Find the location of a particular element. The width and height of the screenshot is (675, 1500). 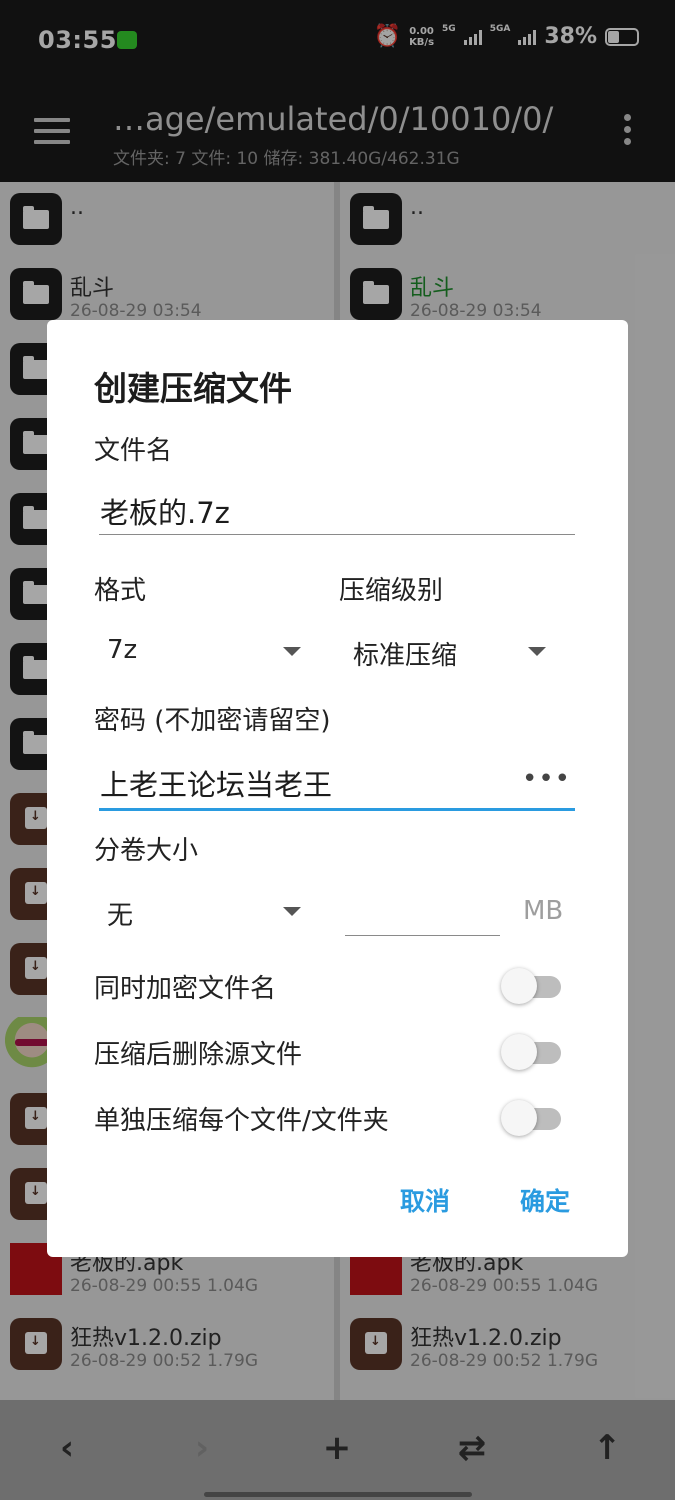

password-label: 密码 (不加密请留空) is located at coordinates (212, 721).